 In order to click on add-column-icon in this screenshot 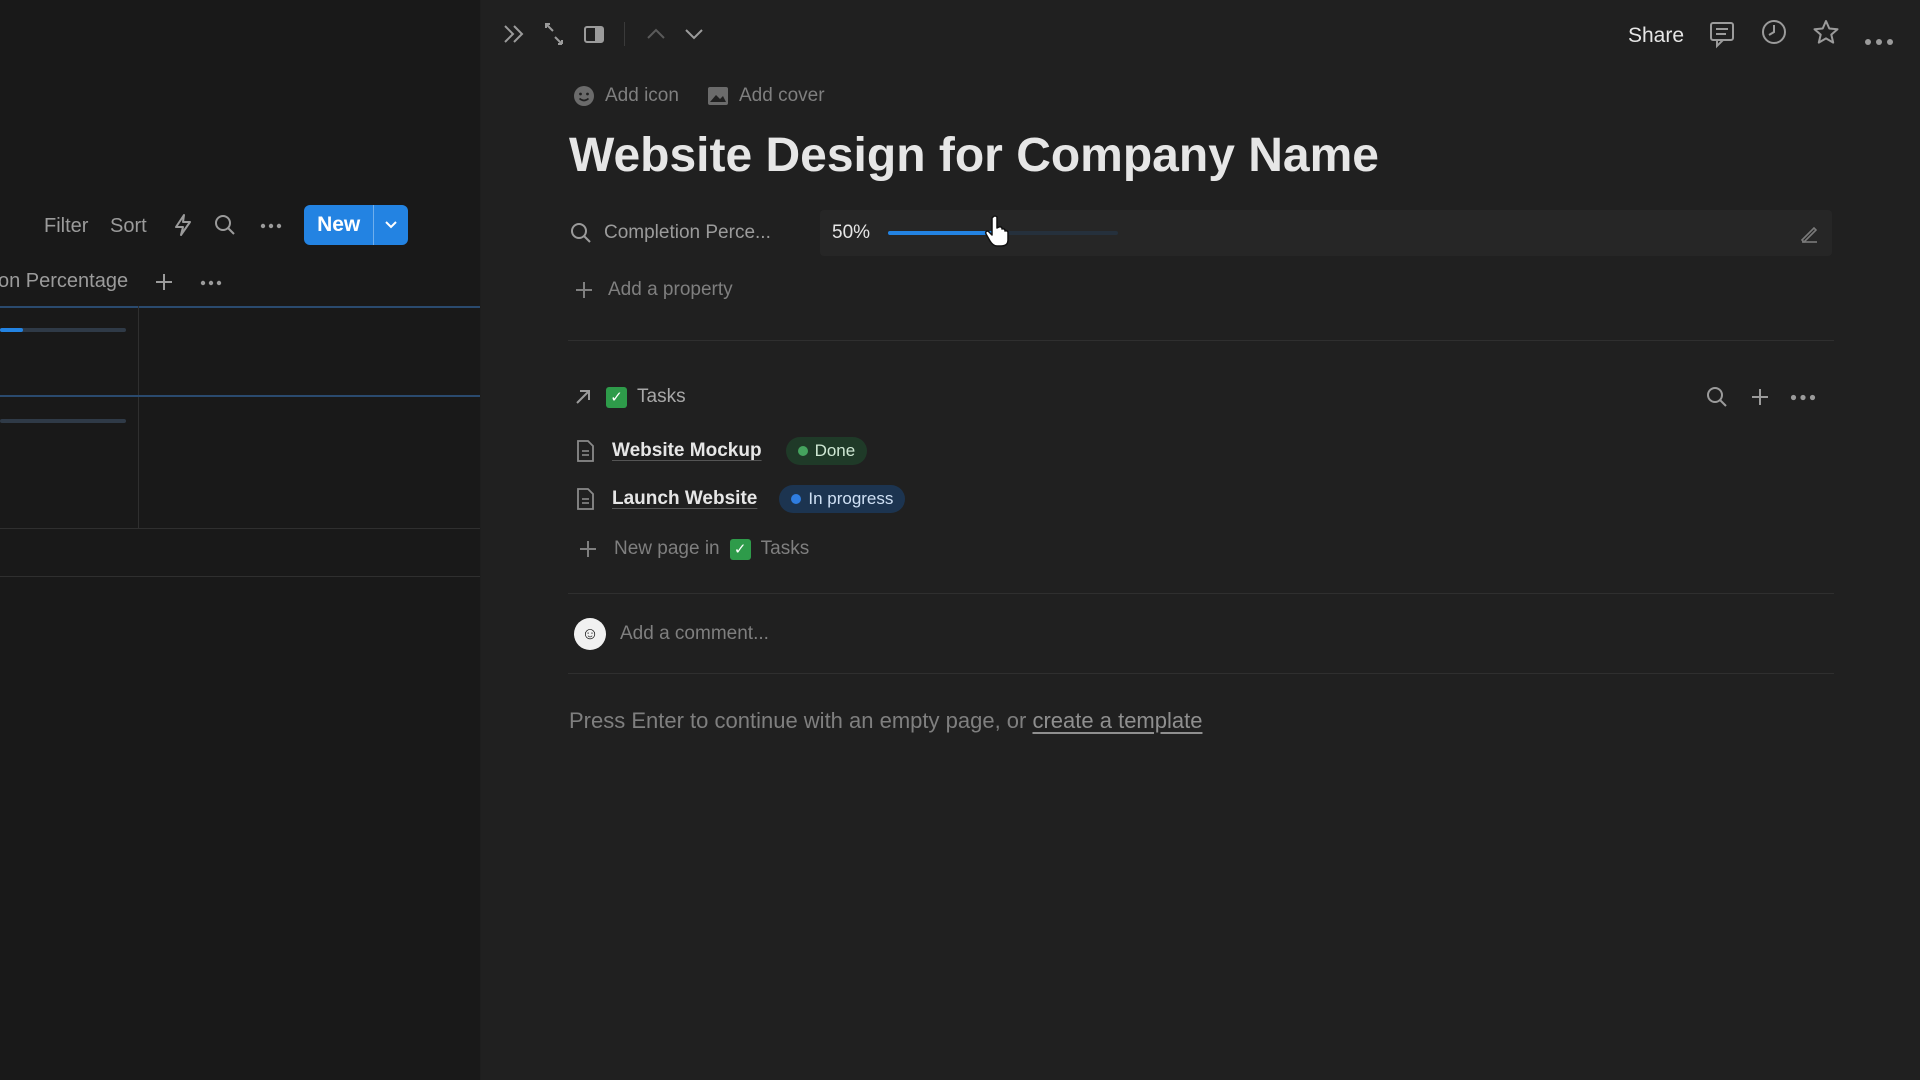, I will do `click(164, 282)`.